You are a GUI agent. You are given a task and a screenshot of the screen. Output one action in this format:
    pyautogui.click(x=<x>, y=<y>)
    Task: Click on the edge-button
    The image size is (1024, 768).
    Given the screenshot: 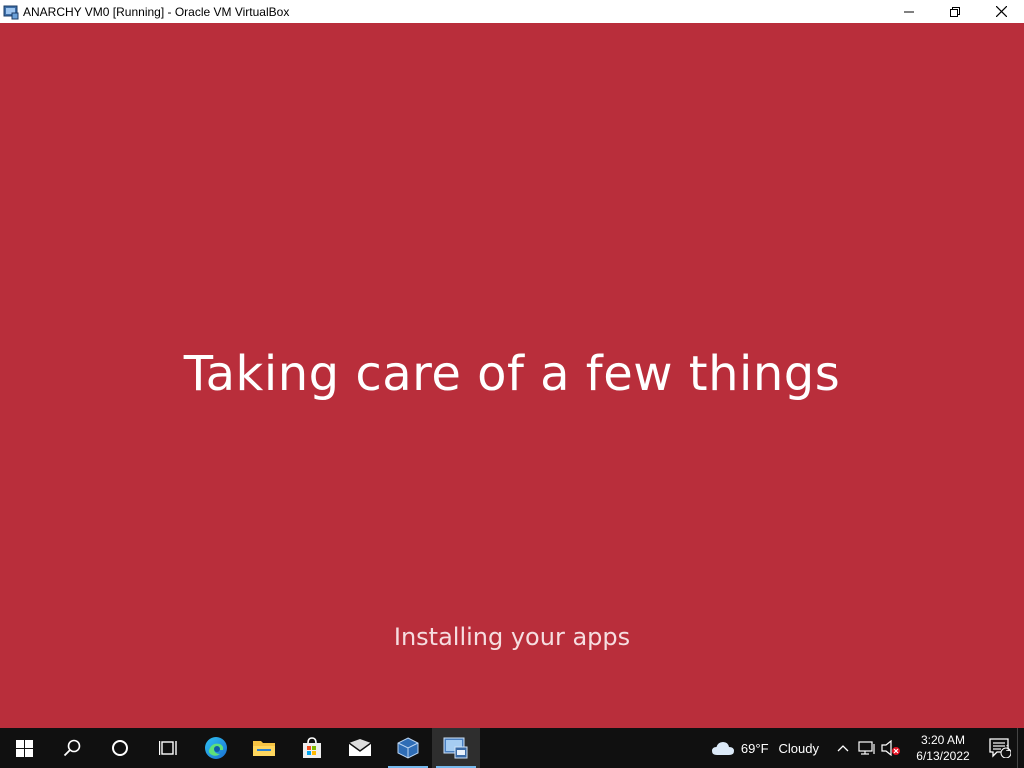 What is the action you would take?
    pyautogui.click(x=216, y=748)
    